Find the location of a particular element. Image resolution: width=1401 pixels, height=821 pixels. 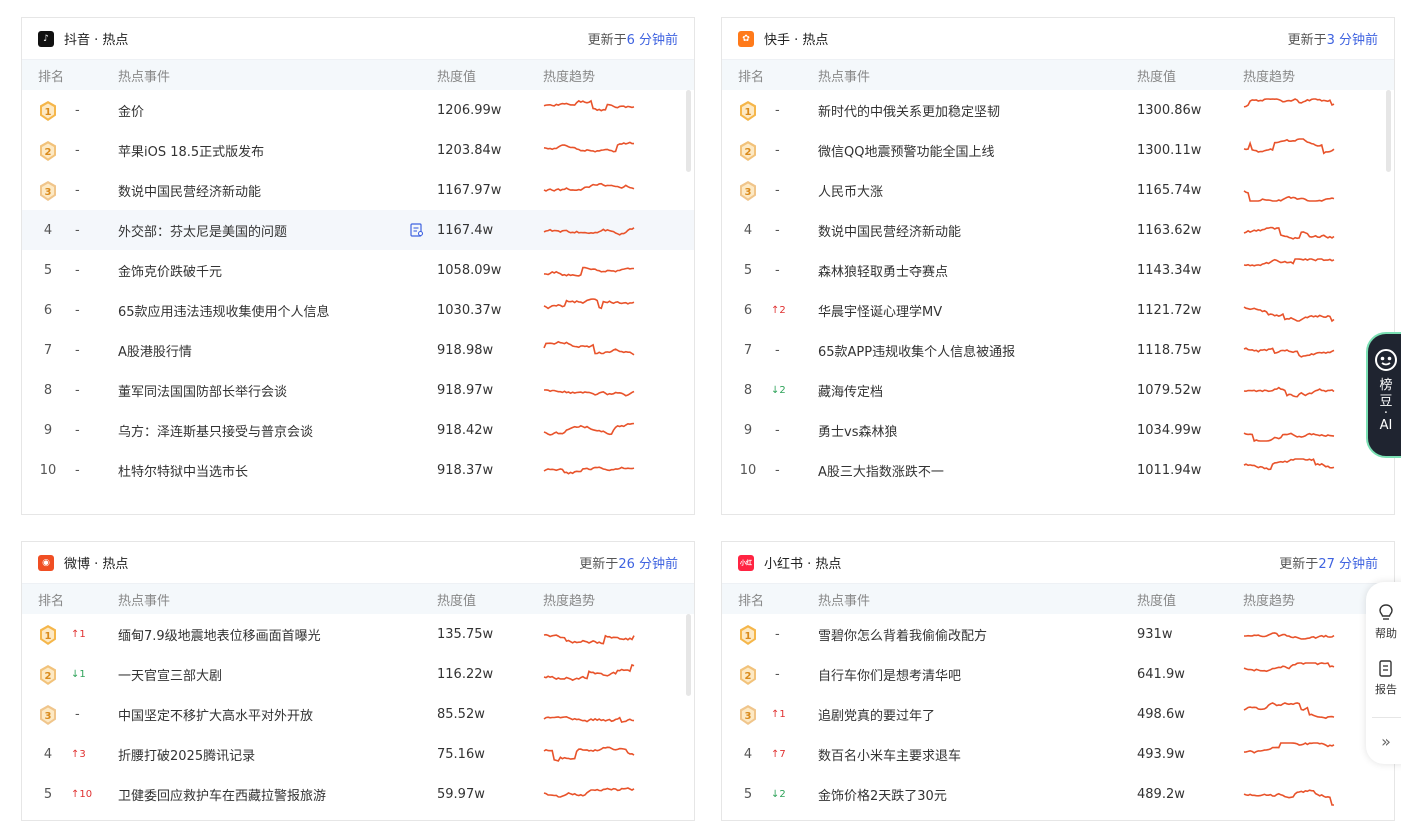

topic-title-link: 65款应用违法违规收集使用个人信息 is located at coordinates (224, 310).